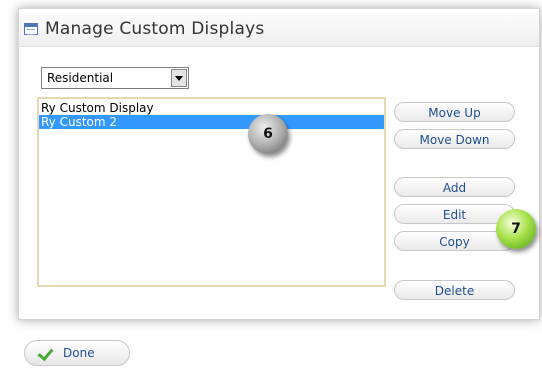 This screenshot has height=371, width=542. I want to click on callout-badge-6: 6, so click(268, 134).